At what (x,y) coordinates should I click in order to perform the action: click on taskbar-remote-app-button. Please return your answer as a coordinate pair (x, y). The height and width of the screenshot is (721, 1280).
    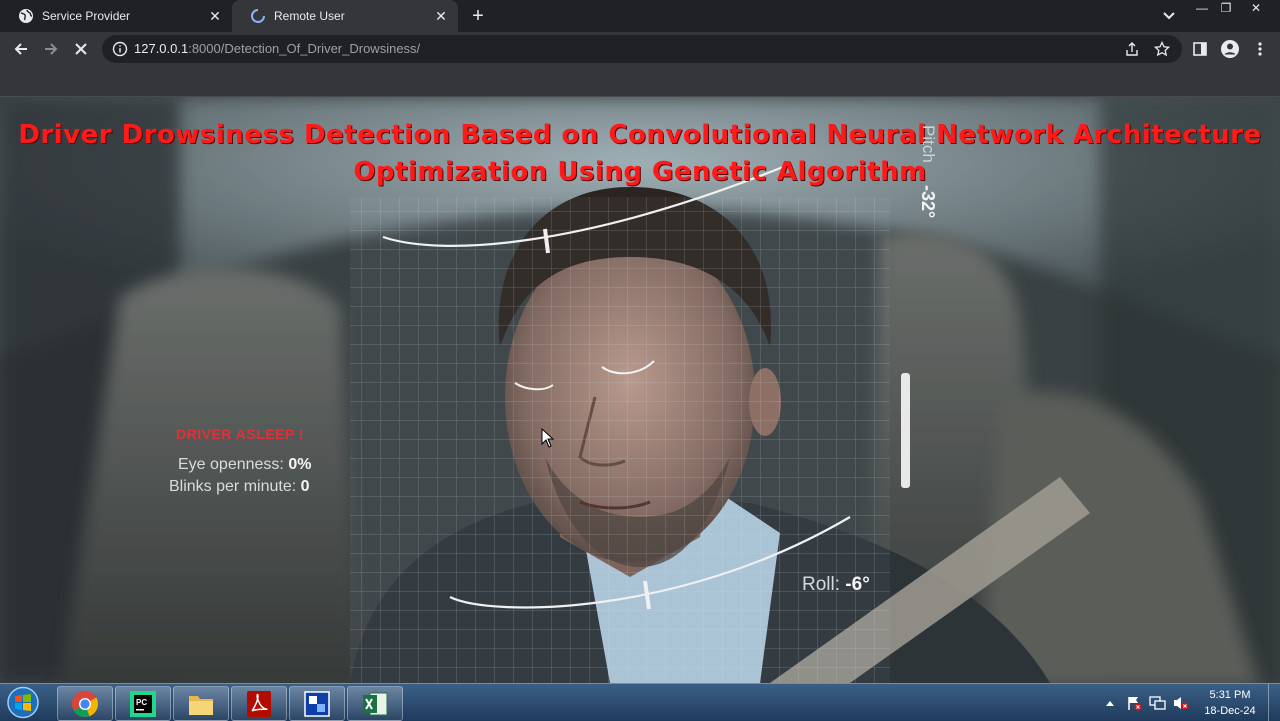
    Looking at the image, I should click on (317, 703).